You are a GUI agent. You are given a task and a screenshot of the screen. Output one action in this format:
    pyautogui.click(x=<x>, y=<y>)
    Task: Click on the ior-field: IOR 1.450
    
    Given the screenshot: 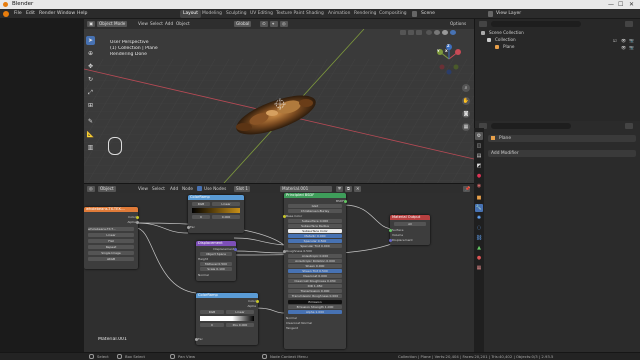 What is the action you would take?
    pyautogui.click(x=315, y=286)
    